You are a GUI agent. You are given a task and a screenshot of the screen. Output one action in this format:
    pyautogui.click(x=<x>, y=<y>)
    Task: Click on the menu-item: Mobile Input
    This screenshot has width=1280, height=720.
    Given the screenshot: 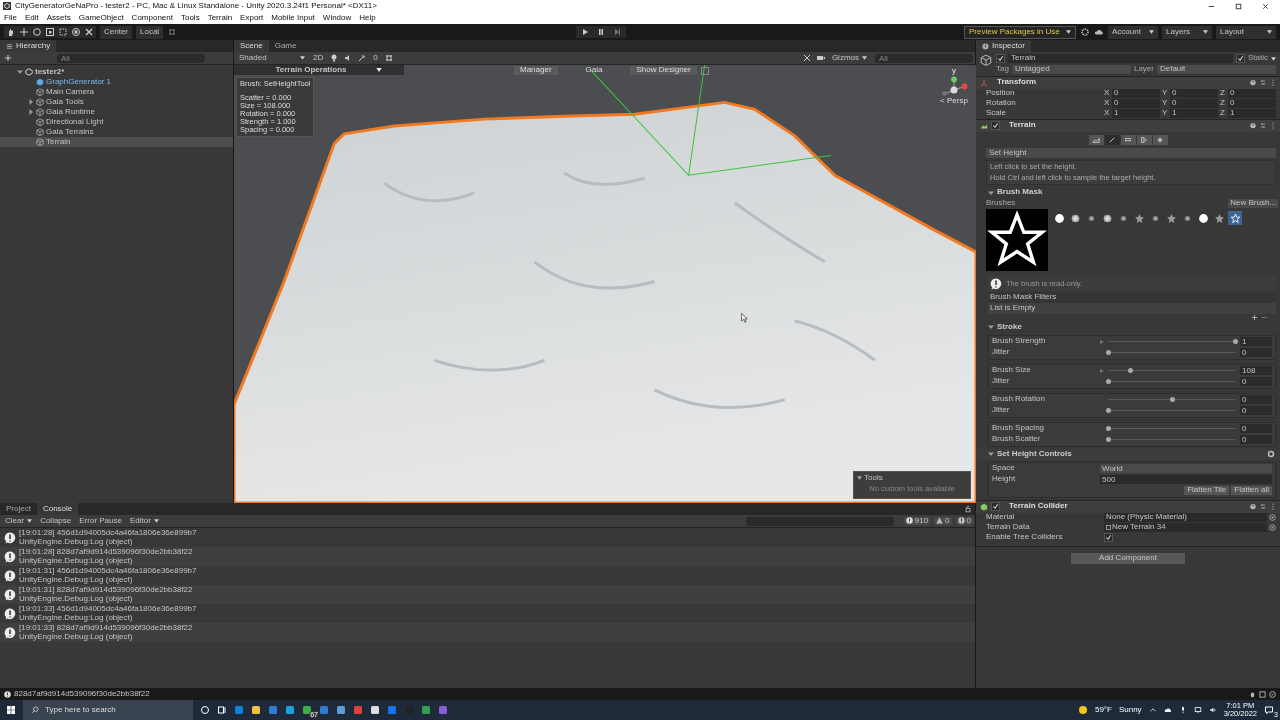 What is the action you would take?
    pyautogui.click(x=293, y=18)
    